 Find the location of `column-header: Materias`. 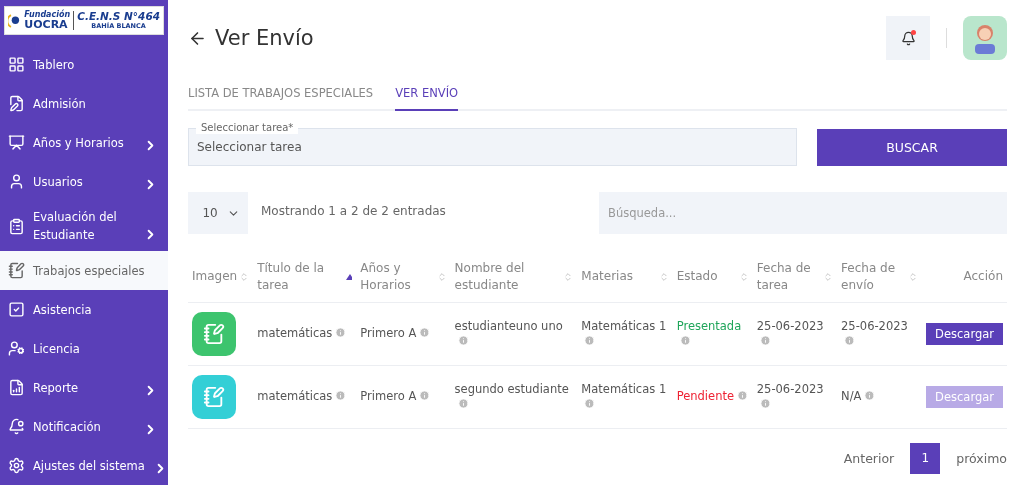

column-header: Materias is located at coordinates (625, 277).